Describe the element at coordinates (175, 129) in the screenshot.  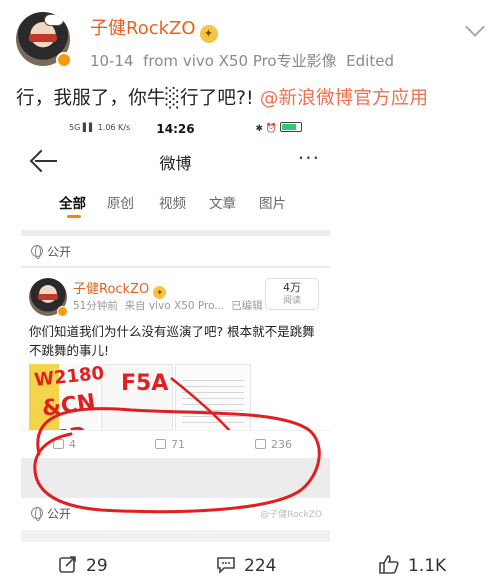
I see `phone-status-bar: 5G ▌▌ 1.06 K/s 14:26 ✱ ⏰` at that location.